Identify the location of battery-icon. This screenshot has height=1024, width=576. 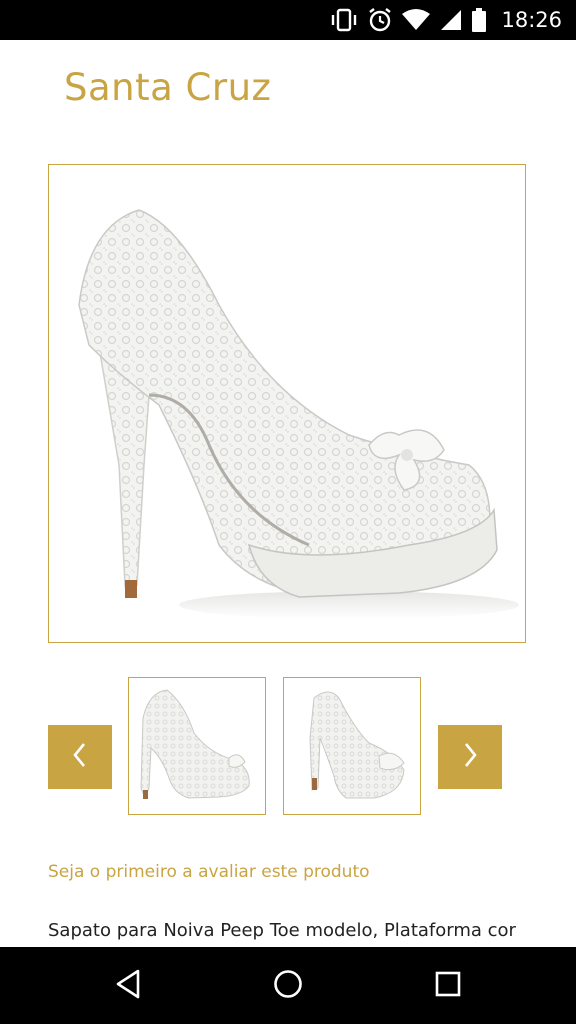
(479, 20).